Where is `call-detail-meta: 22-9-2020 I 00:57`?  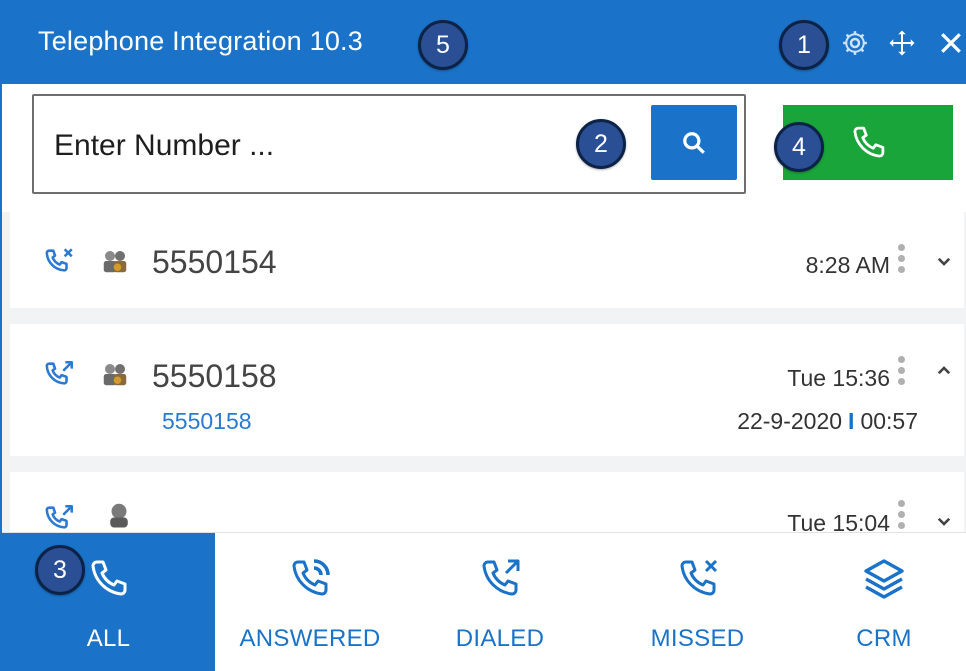 call-detail-meta: 22-9-2020 I 00:57 is located at coordinates (809, 421).